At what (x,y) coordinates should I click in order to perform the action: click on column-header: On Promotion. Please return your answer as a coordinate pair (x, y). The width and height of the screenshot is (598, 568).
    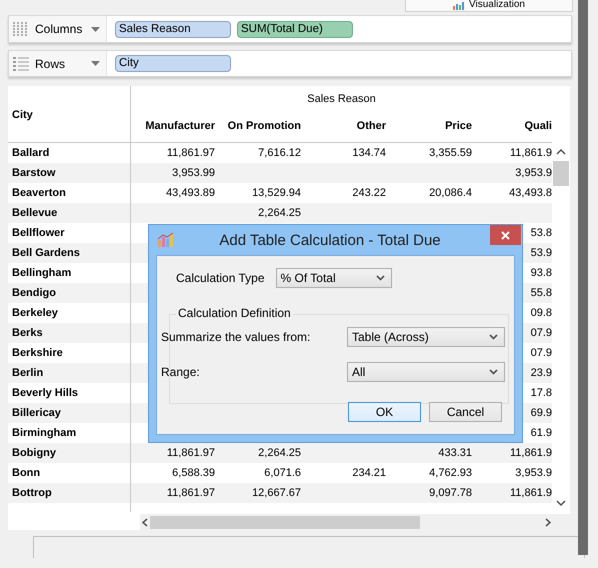
    Looking at the image, I should click on (264, 126).